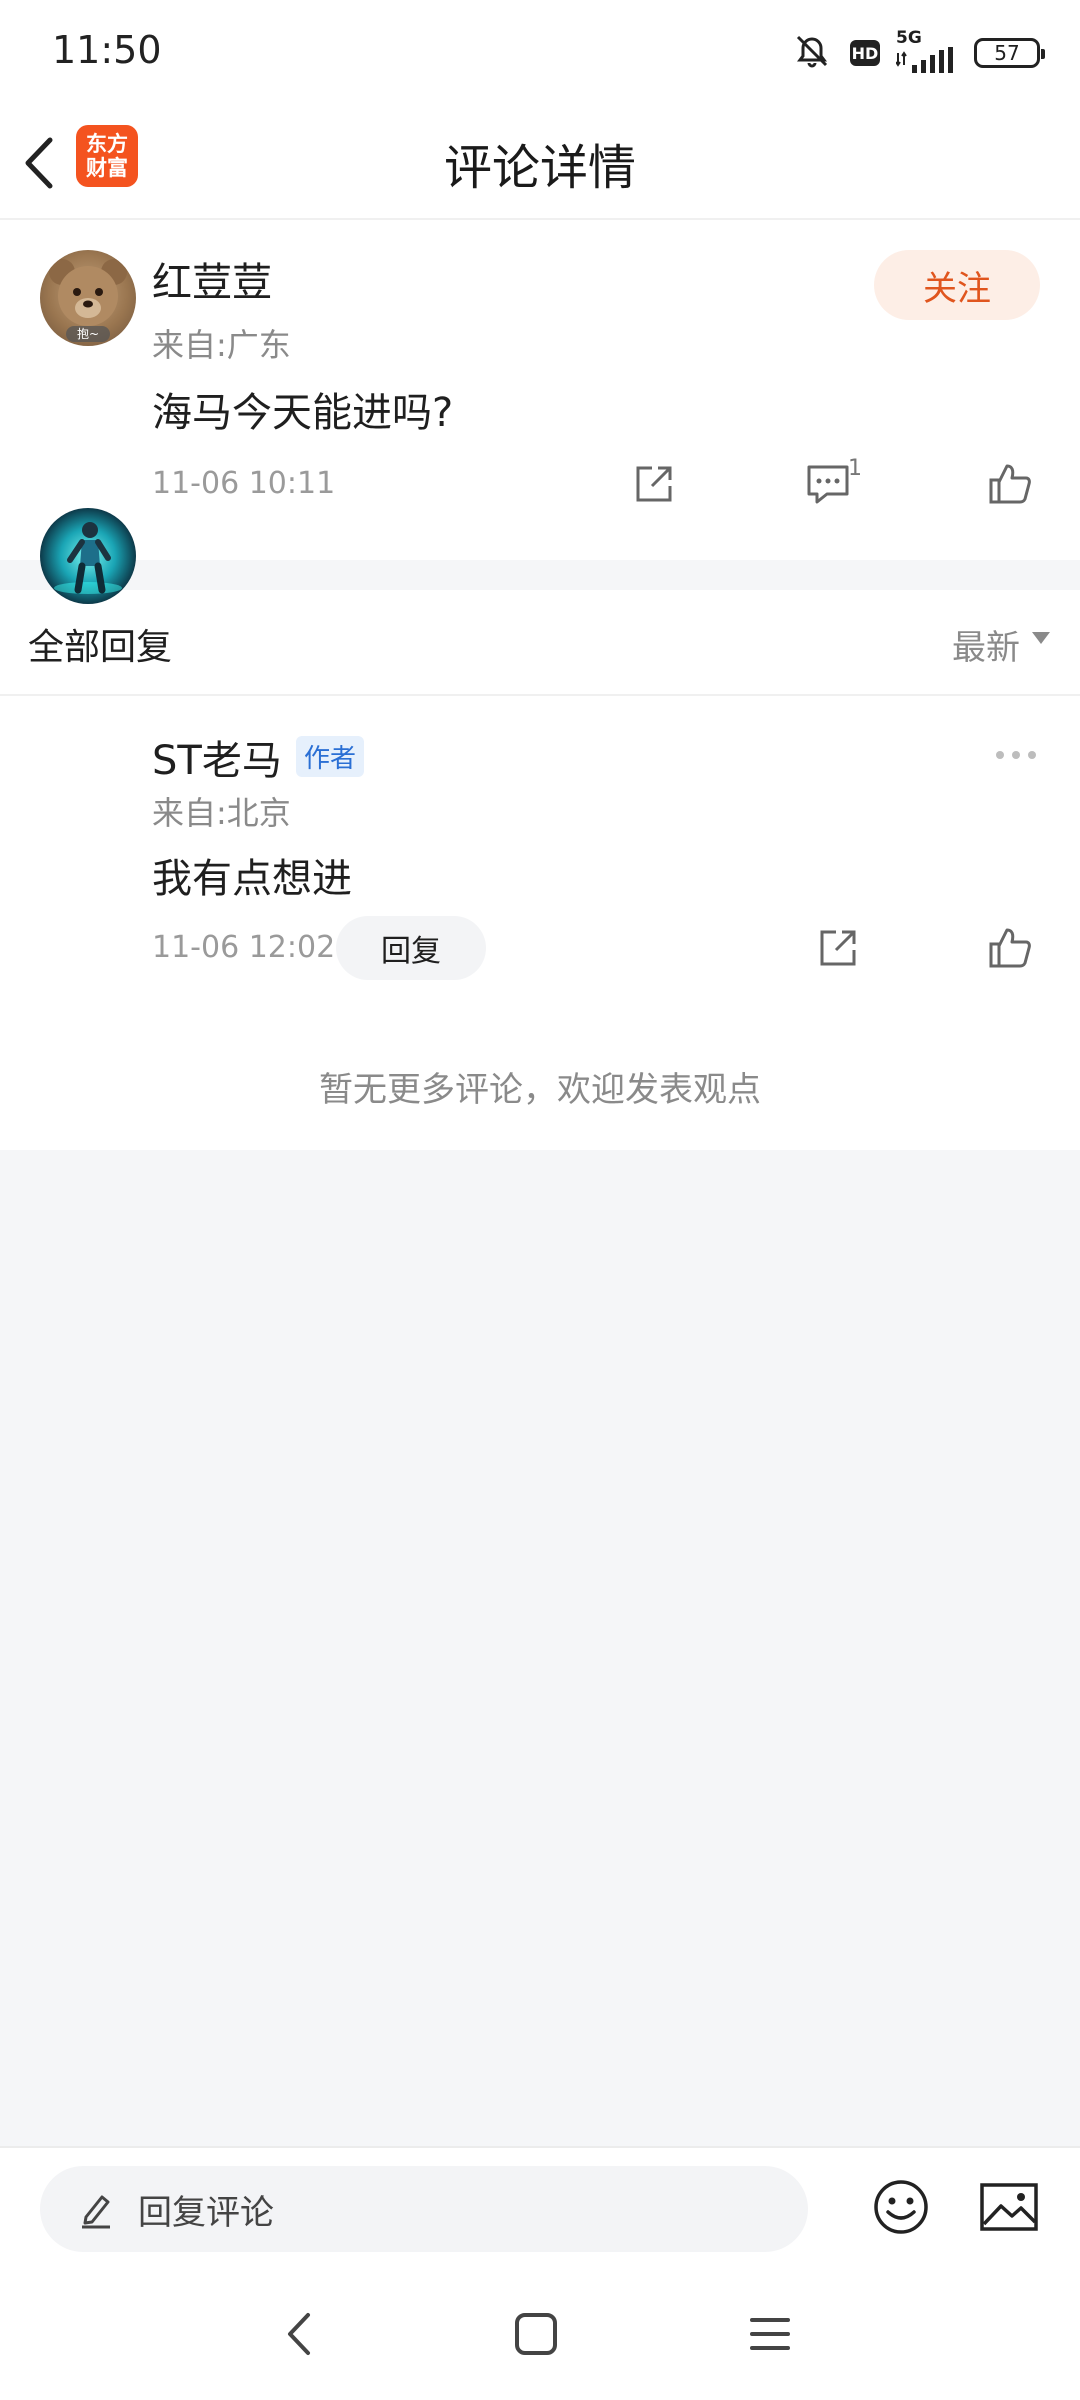 Image resolution: width=1080 pixels, height=2400 pixels. I want to click on nav-home-button, so click(536, 2334).